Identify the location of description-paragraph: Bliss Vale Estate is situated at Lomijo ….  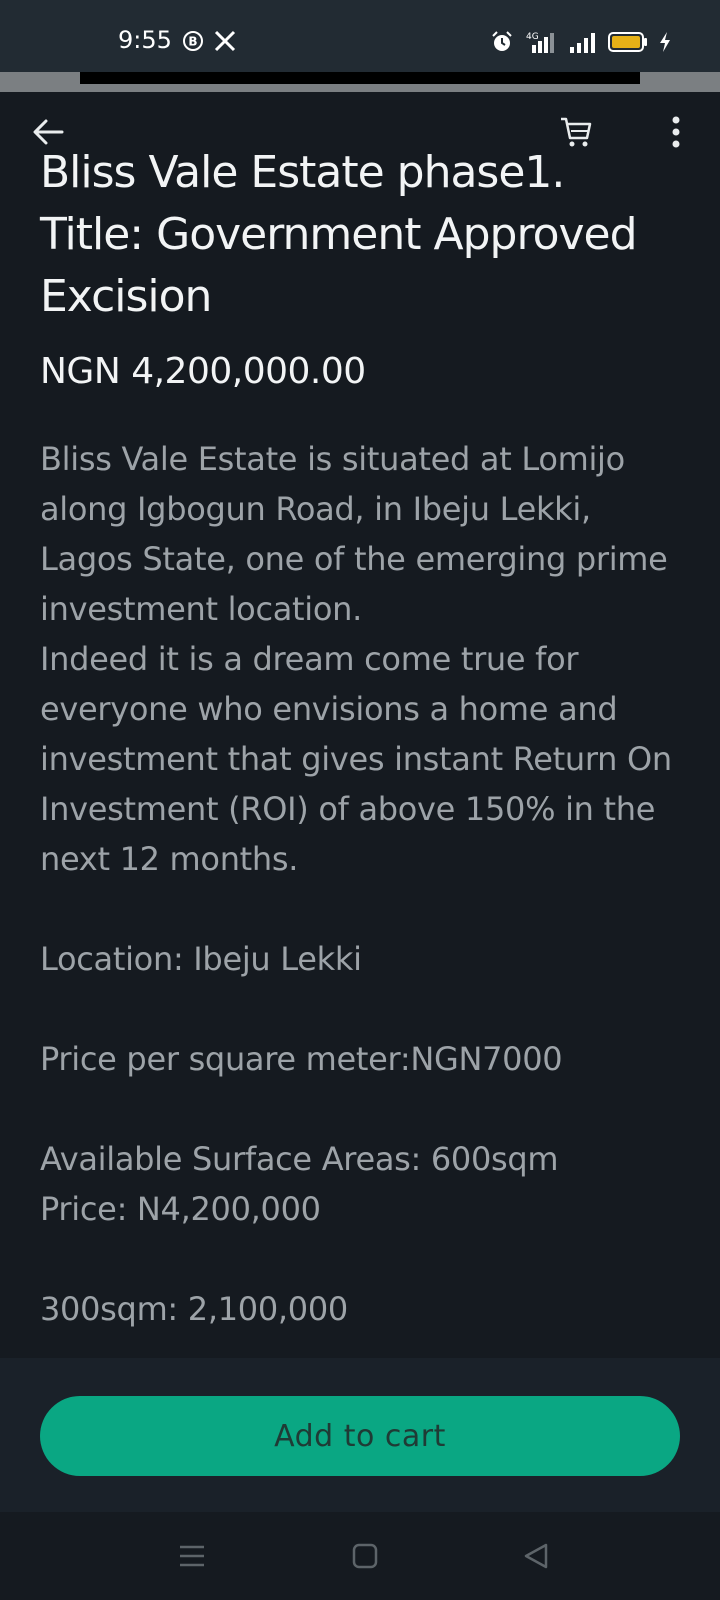
(354, 534).